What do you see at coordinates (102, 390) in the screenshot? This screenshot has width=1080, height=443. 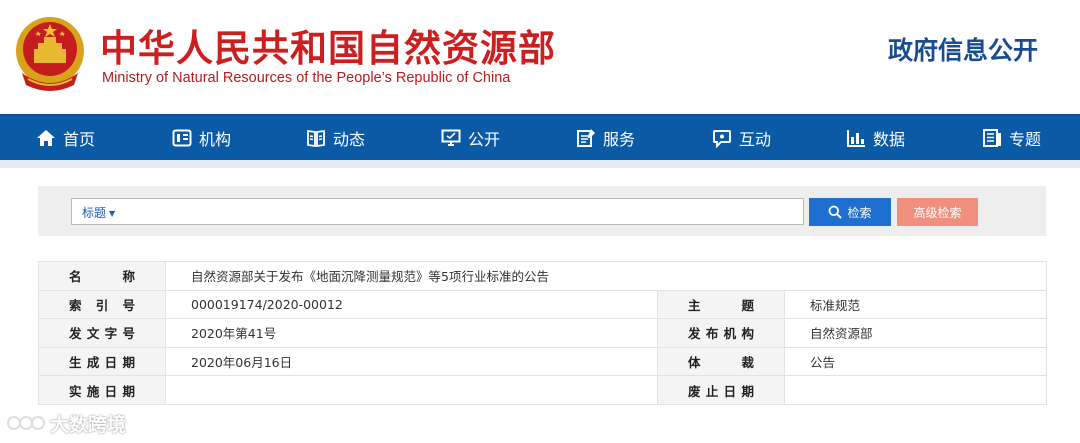 I see `effective-date-label: 实施日期` at bounding box center [102, 390].